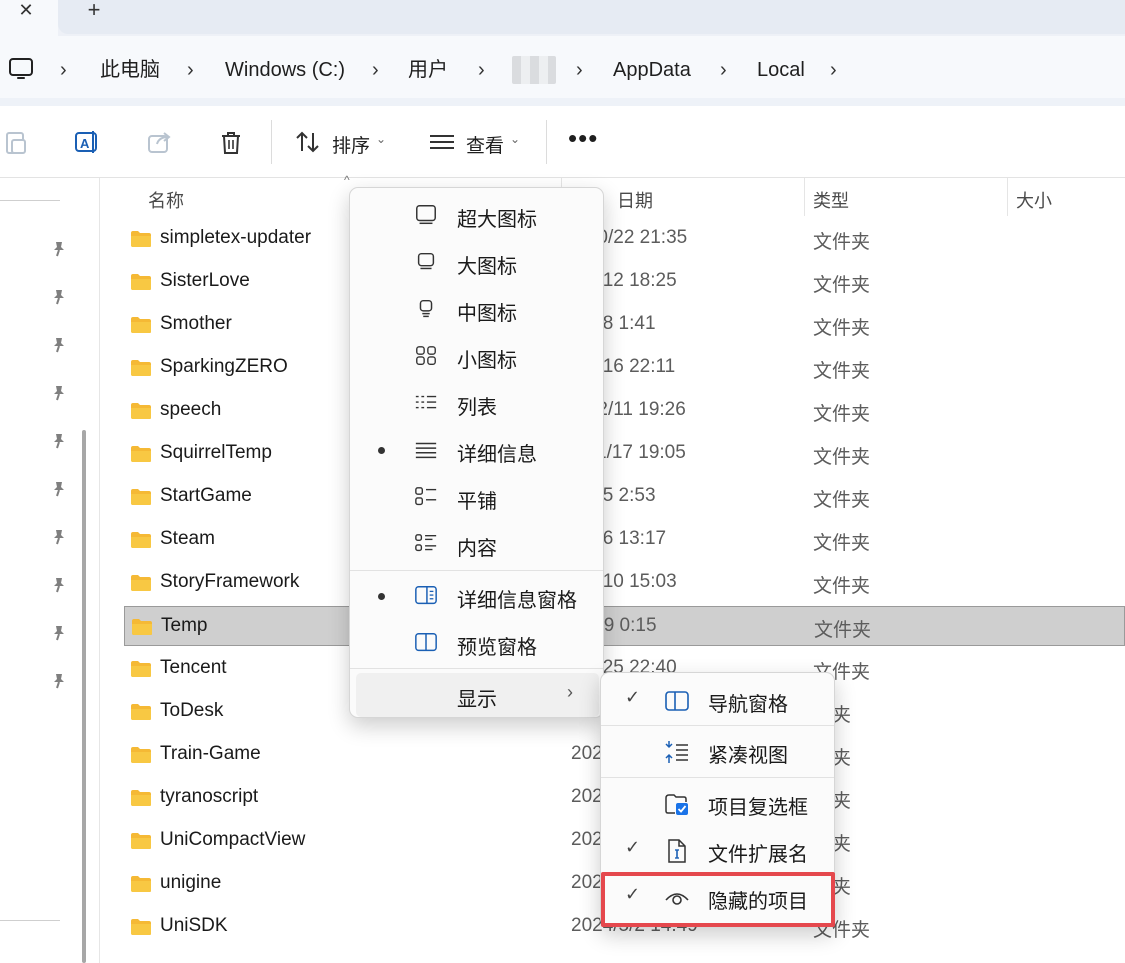 The width and height of the screenshot is (1125, 963). Describe the element at coordinates (94, 11) in the screenshot. I see `new-tab-button: +` at that location.